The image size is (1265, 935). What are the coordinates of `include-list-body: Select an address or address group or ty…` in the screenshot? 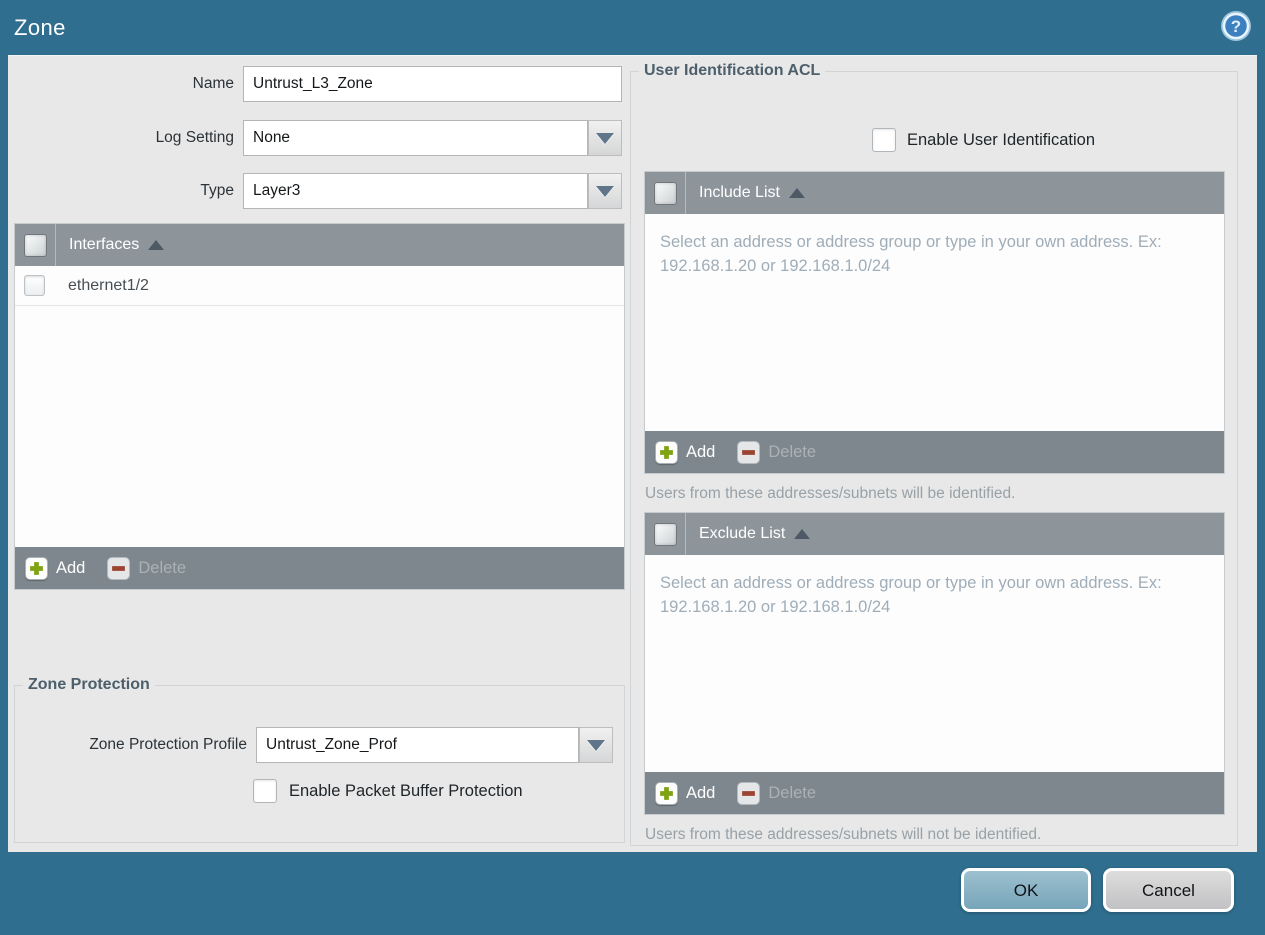 It's located at (934, 322).